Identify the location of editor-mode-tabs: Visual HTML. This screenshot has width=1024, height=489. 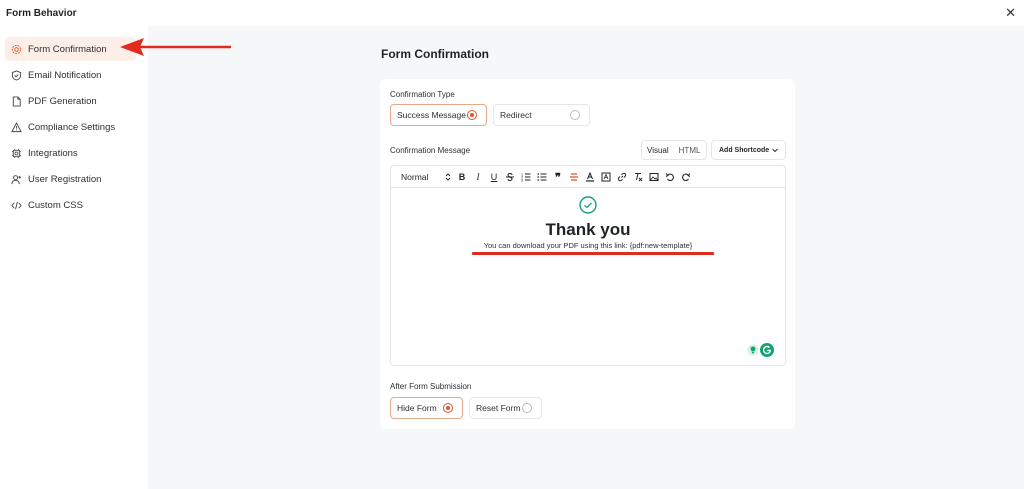
(674, 150).